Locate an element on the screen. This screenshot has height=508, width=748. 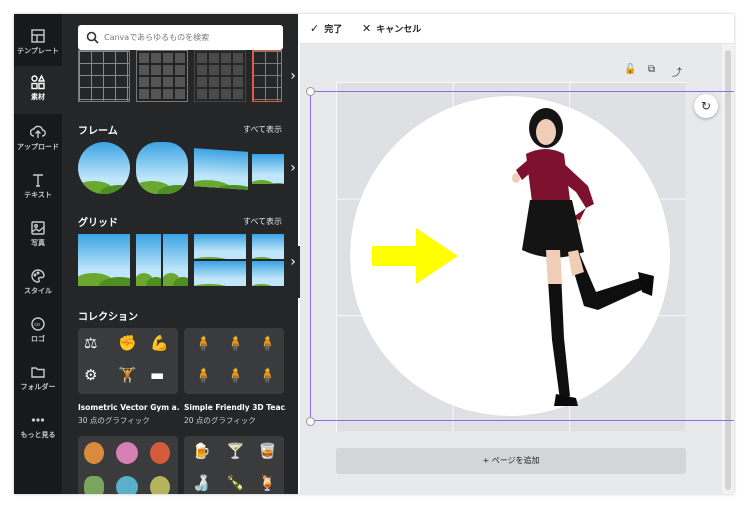
search-box is located at coordinates (180, 37).